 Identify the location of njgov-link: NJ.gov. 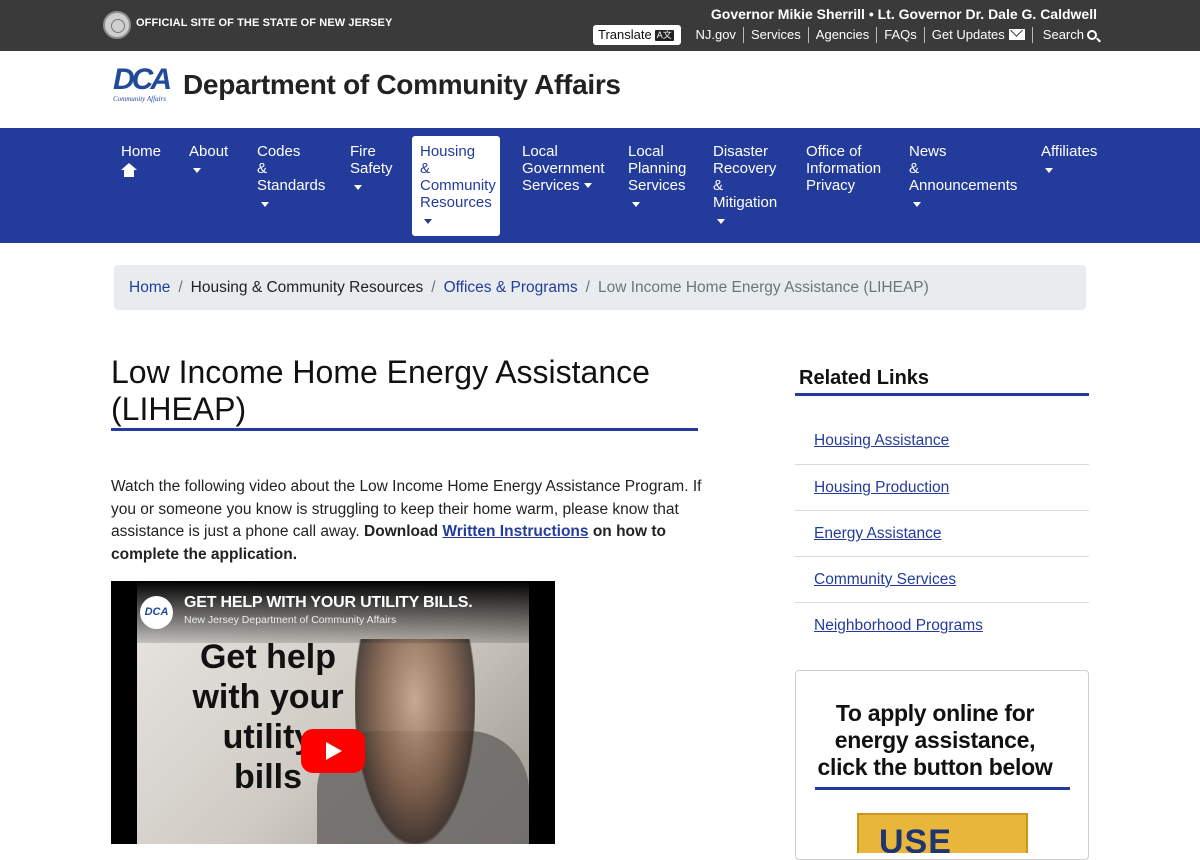
(715, 35).